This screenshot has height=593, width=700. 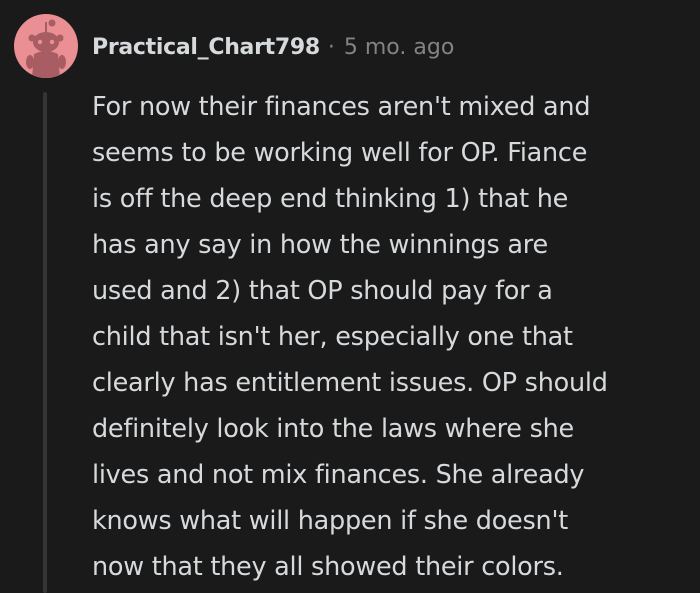 What do you see at coordinates (338, 475) in the screenshot?
I see `comment-body-line: lives and not mix finances. She already` at bounding box center [338, 475].